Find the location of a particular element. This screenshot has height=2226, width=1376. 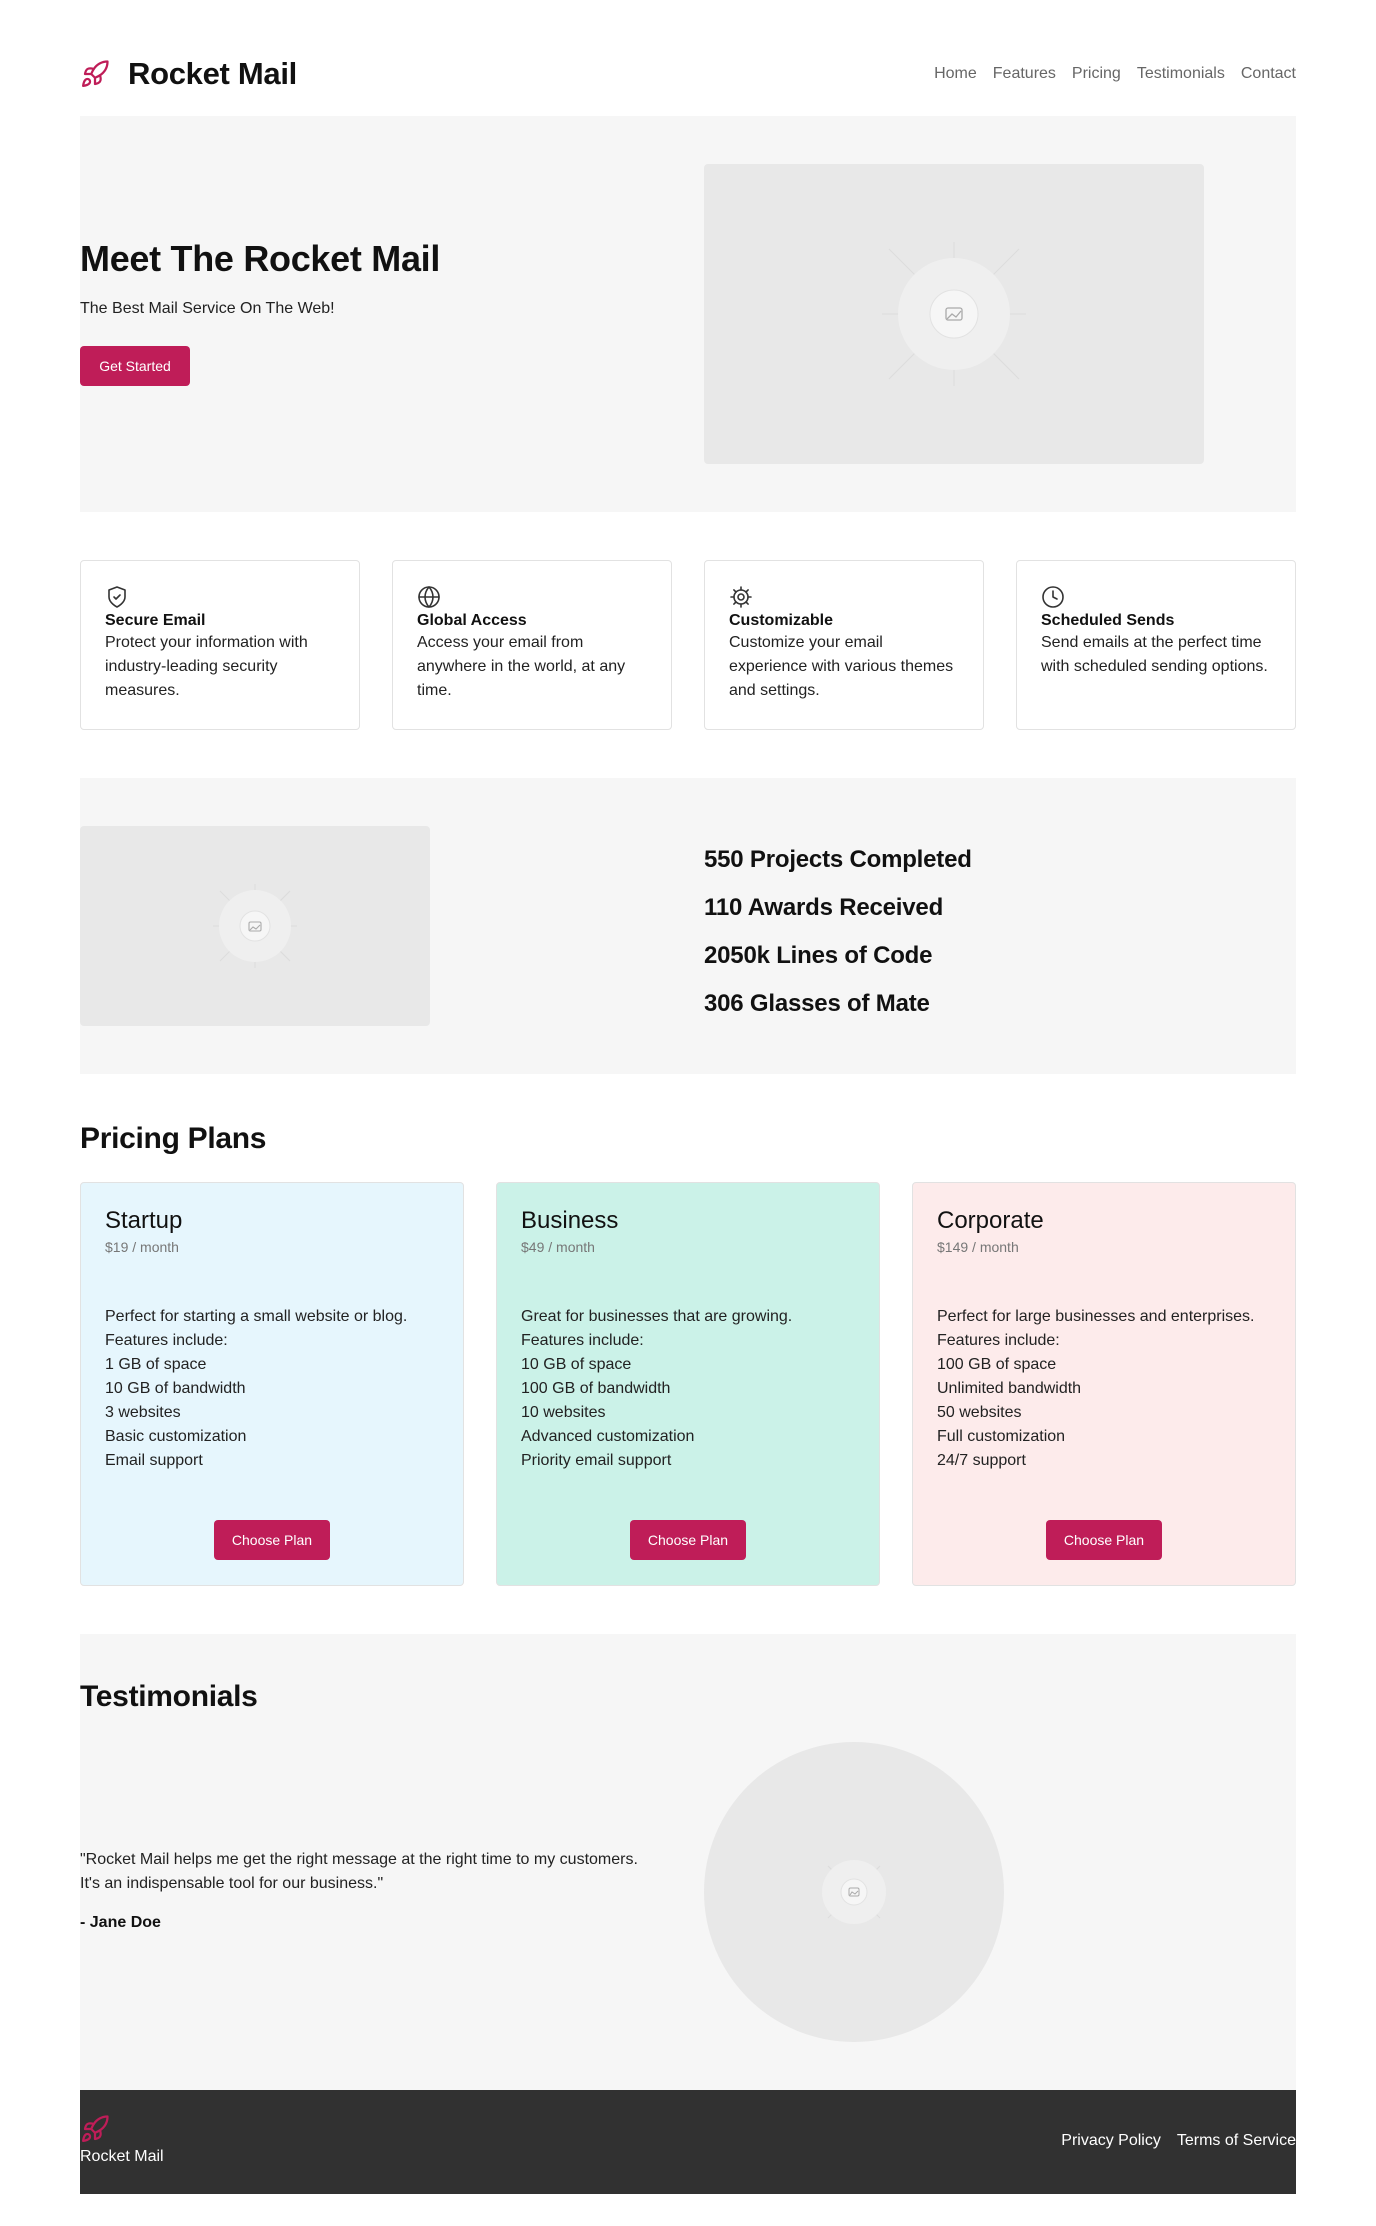

feature-title: Scheduled Sends is located at coordinates (1108, 620).